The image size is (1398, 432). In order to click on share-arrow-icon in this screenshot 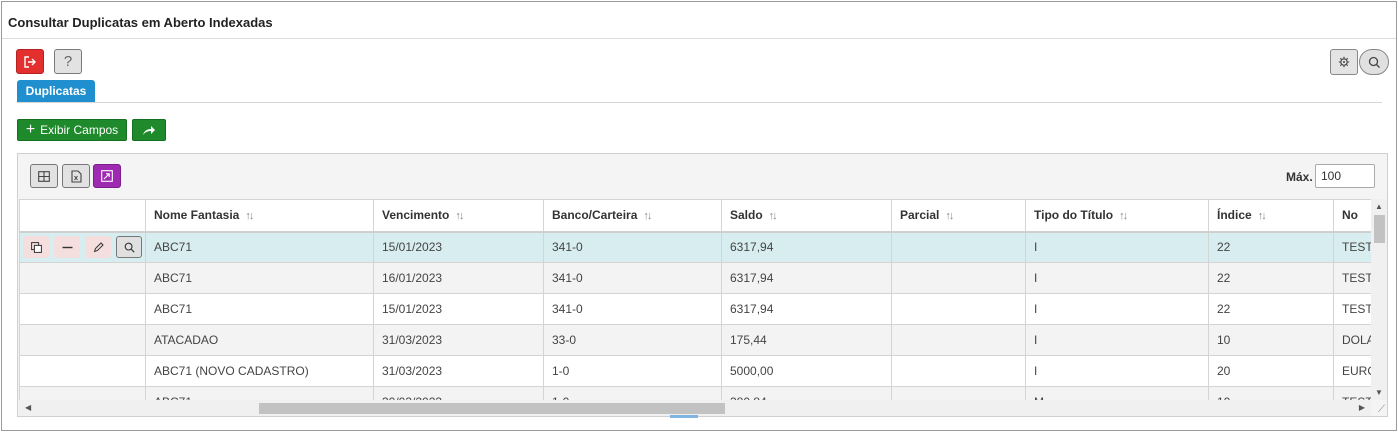, I will do `click(149, 130)`.